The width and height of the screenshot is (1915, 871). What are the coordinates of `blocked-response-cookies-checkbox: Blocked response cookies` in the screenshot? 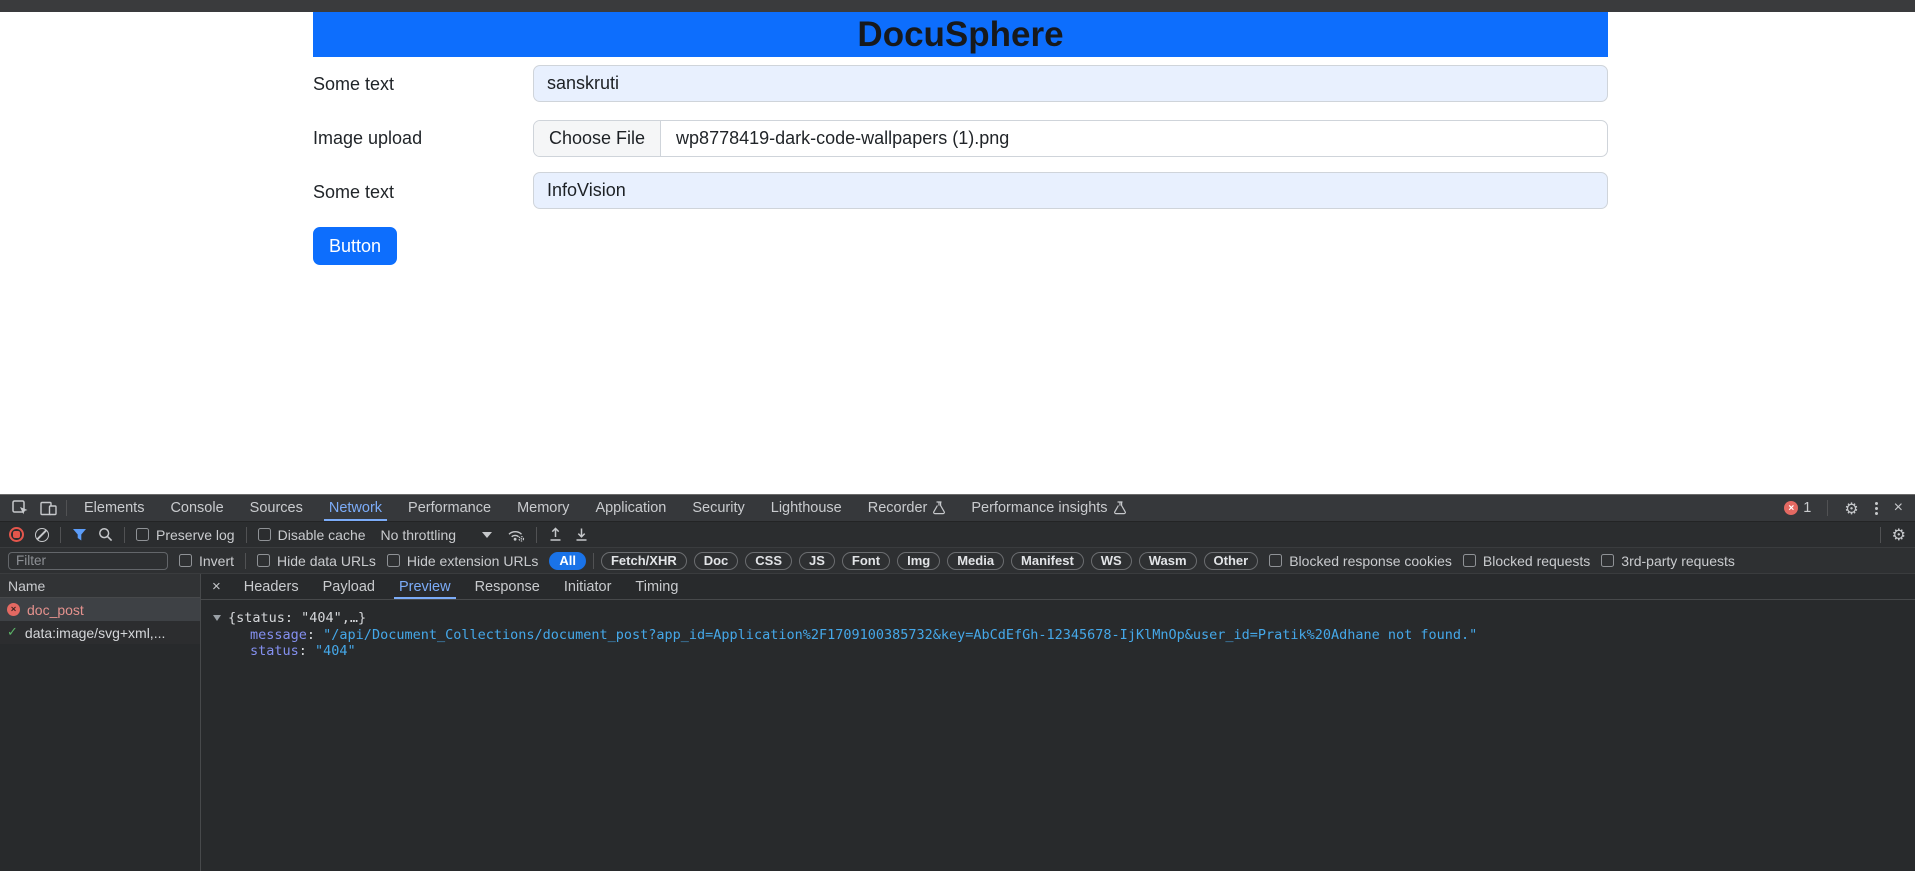 It's located at (1360, 561).